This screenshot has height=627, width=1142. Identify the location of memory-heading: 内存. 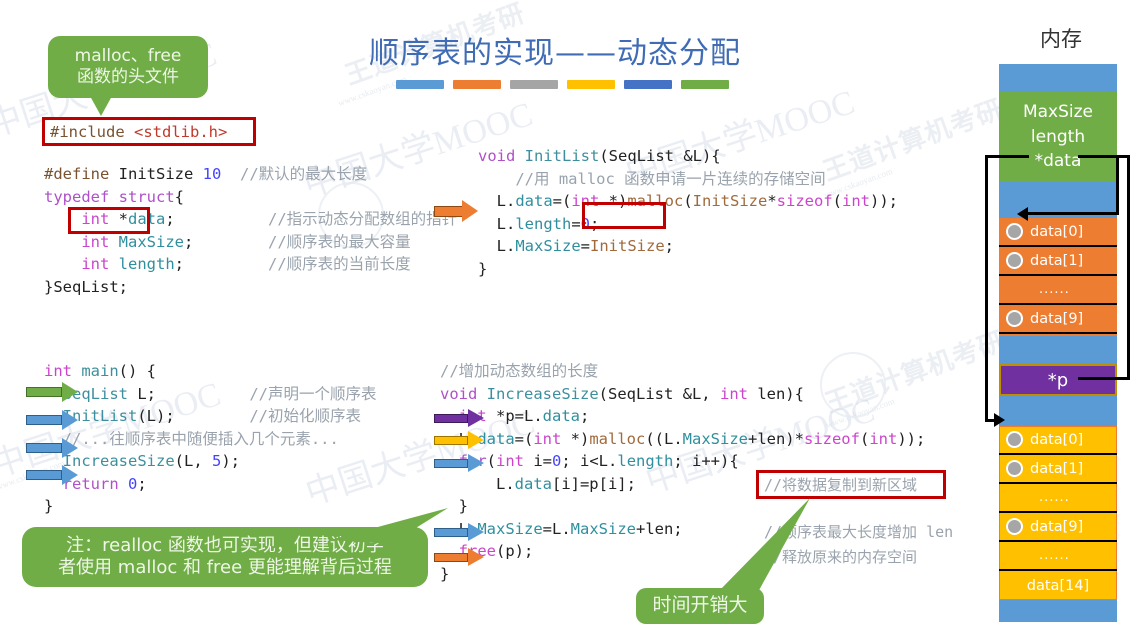
(1061, 39).